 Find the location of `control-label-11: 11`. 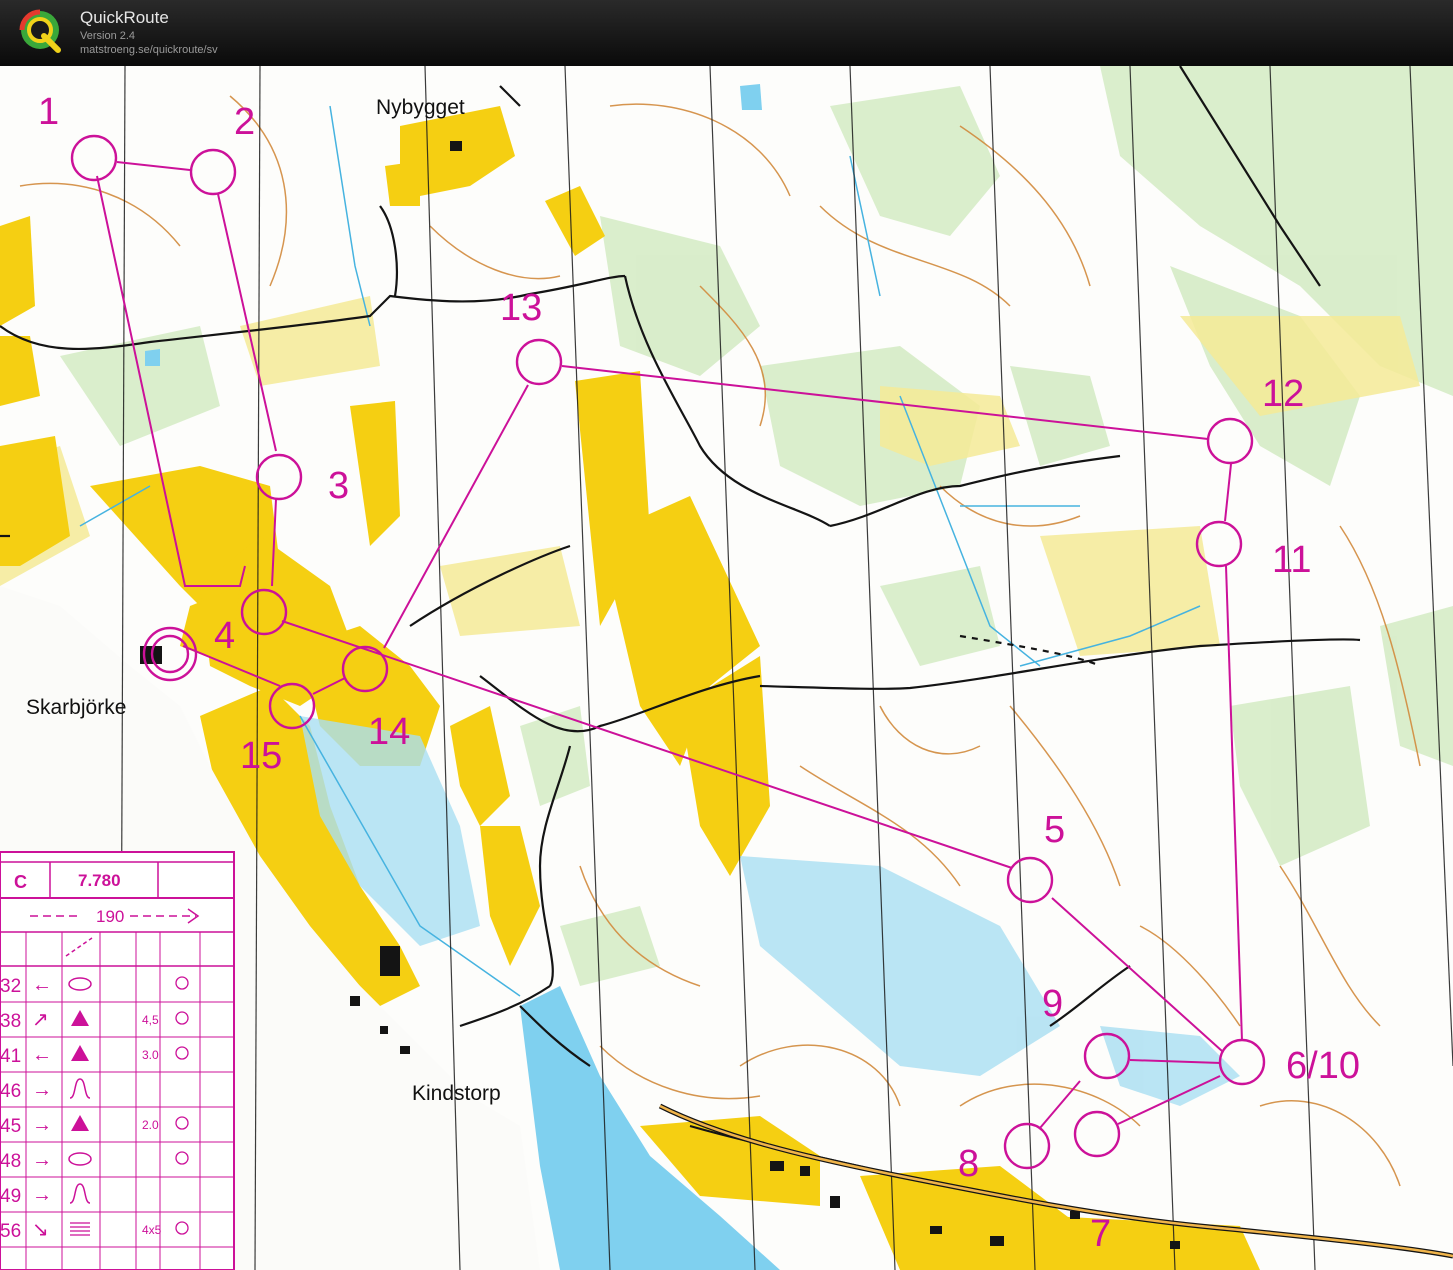

control-label-11: 11 is located at coordinates (1291, 560).